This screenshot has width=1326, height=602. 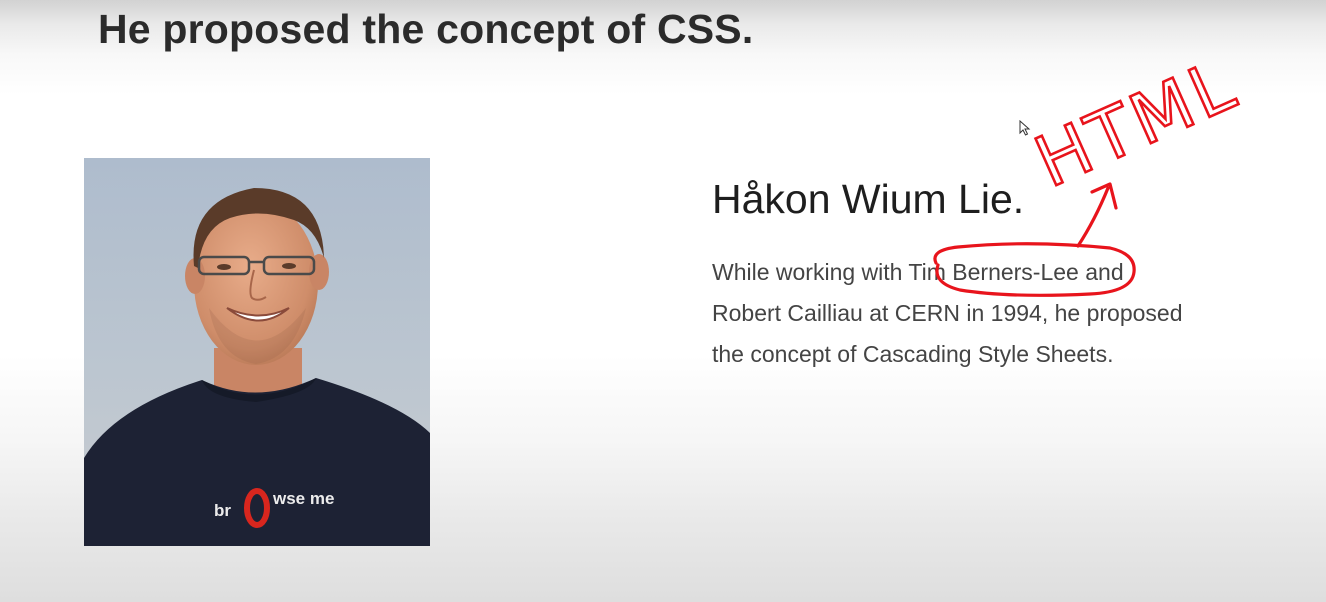 What do you see at coordinates (222, 510) in the screenshot?
I see `shirt-text-left: br` at bounding box center [222, 510].